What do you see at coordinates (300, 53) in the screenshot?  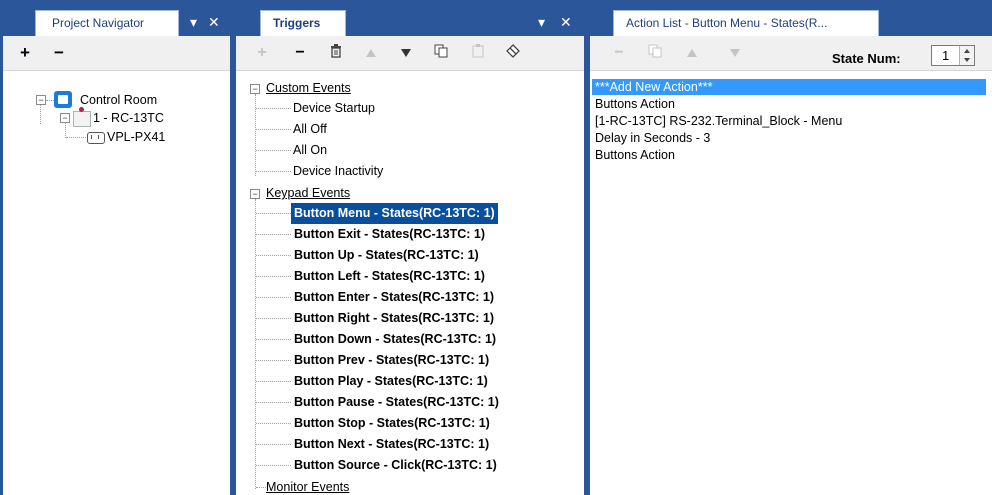 I see `remove-trigger-button: −` at bounding box center [300, 53].